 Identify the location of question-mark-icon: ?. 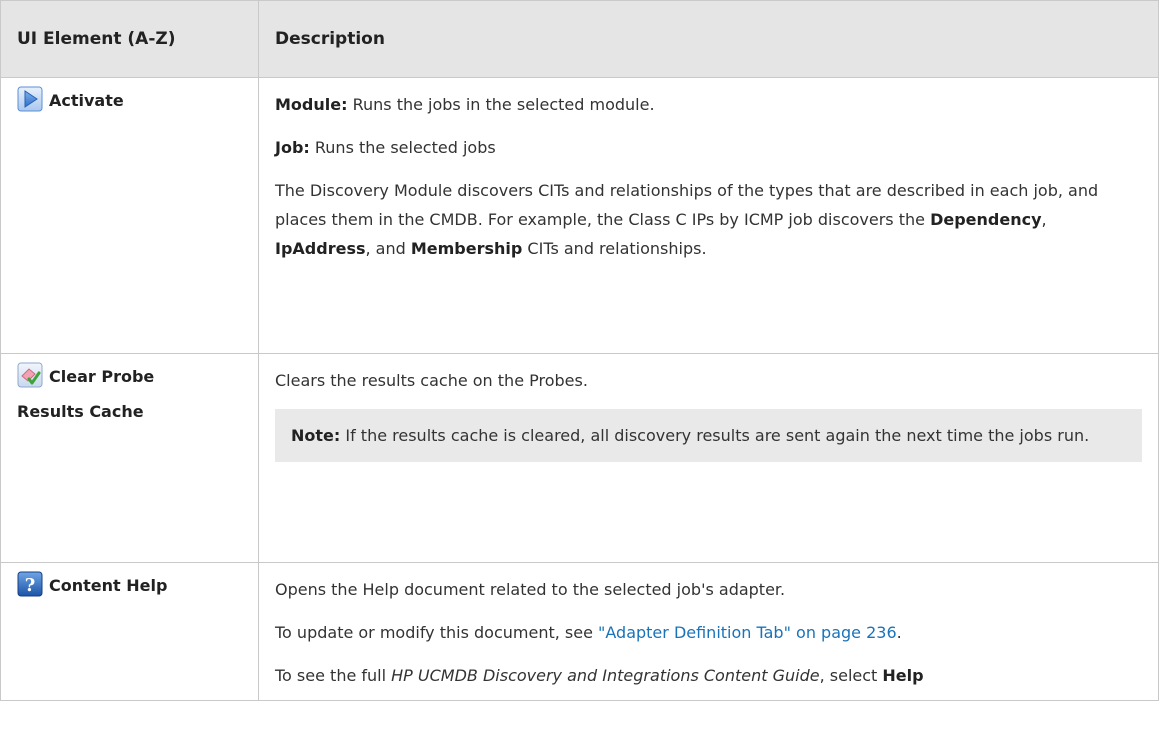
(30, 588).